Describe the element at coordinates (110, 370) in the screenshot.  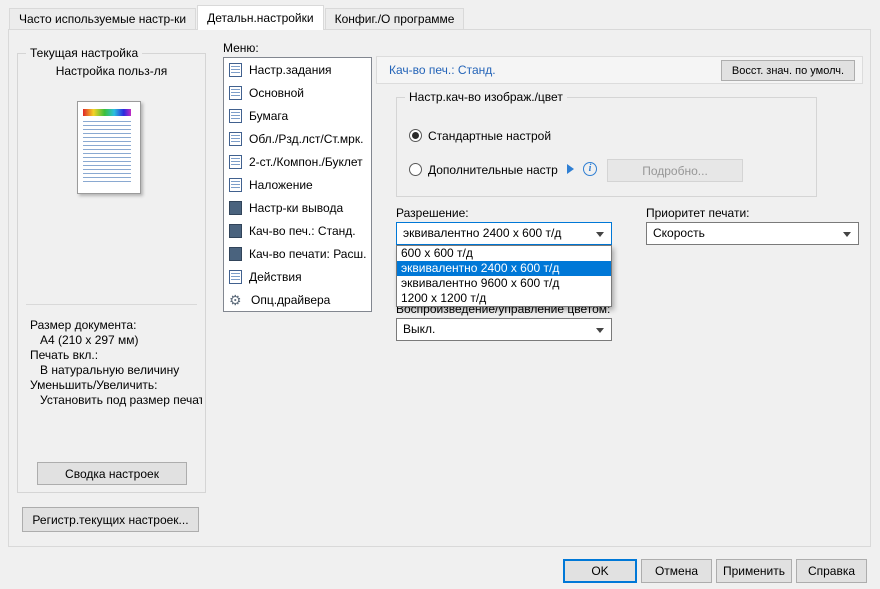
I see `info-line: В натуральную величину` at that location.